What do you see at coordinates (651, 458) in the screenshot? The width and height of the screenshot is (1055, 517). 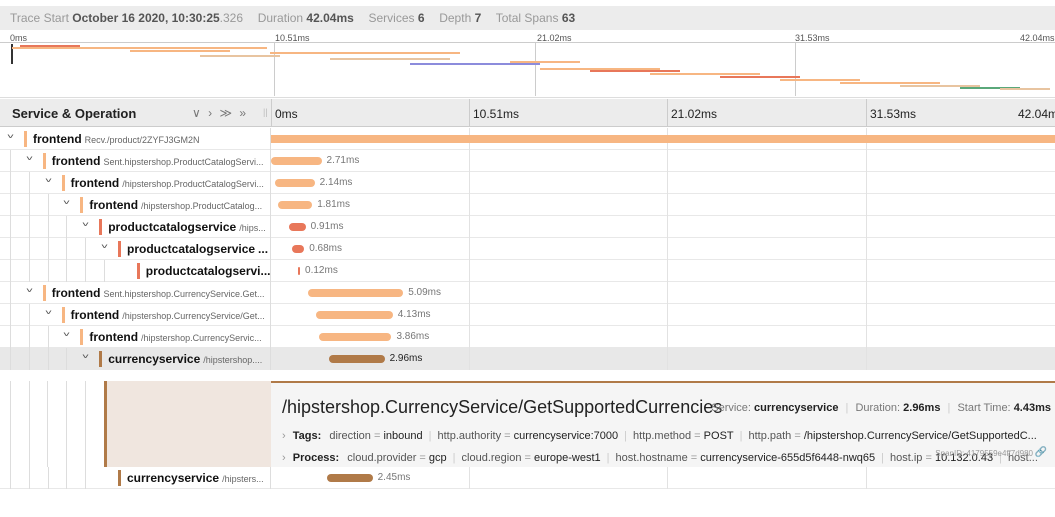 I see `kv-key: host.hostname` at bounding box center [651, 458].